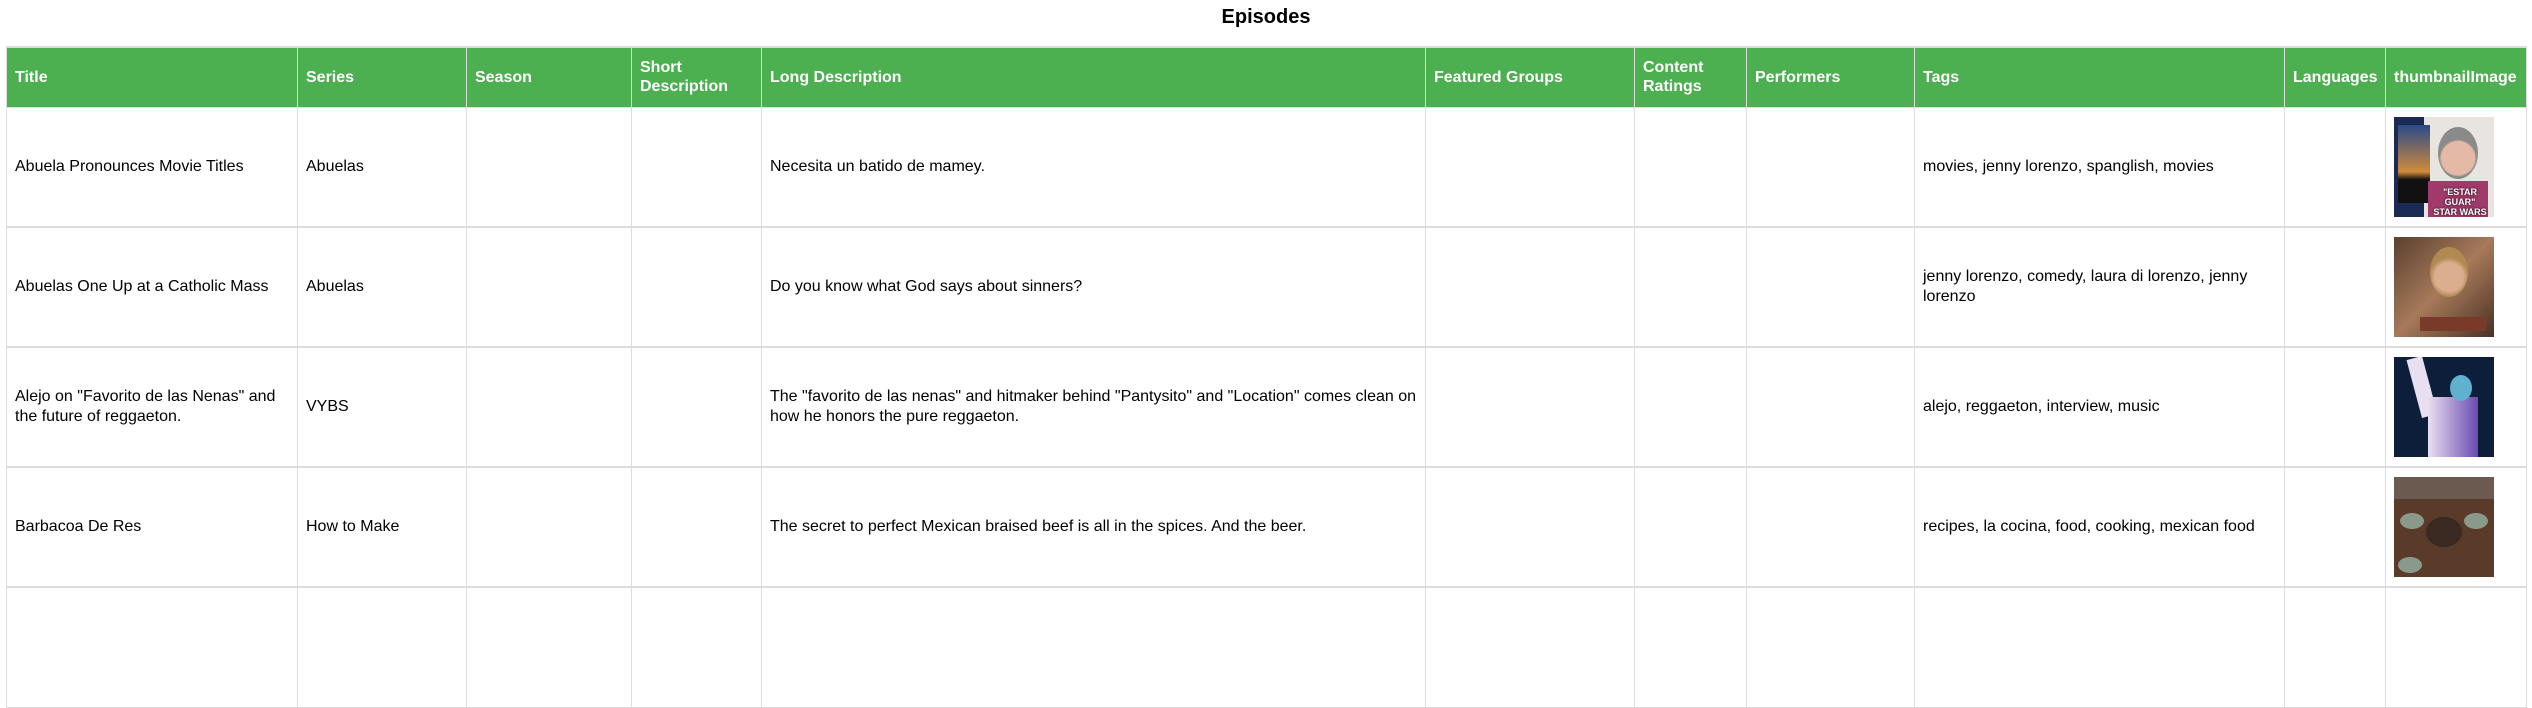  Describe the element at coordinates (1830, 77) in the screenshot. I see `column-header-performers: Performers` at that location.